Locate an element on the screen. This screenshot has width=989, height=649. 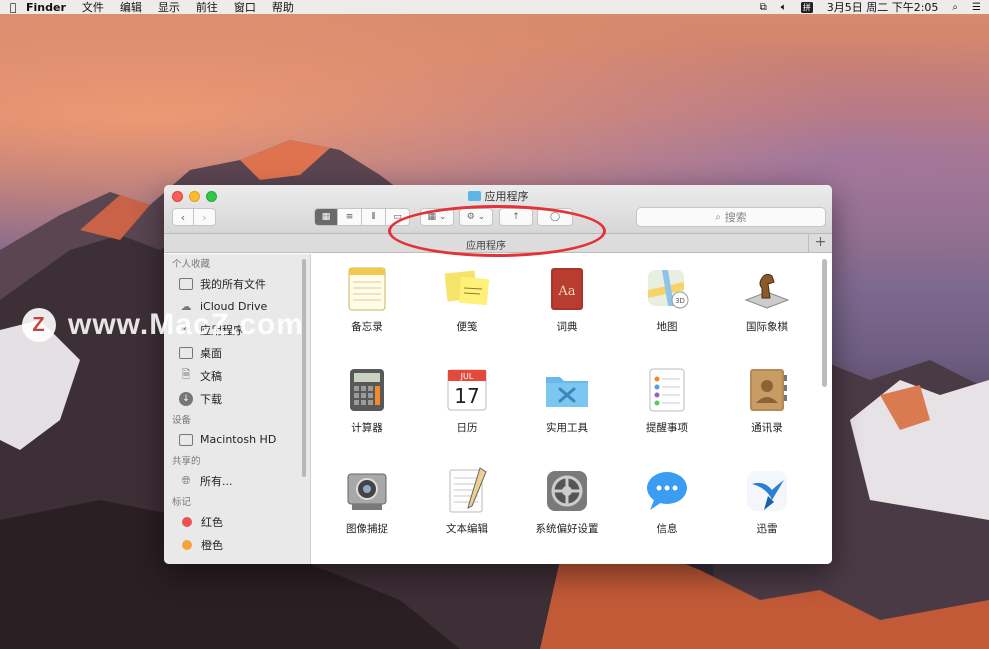
thunder-icon is located at coordinates (767, 491).